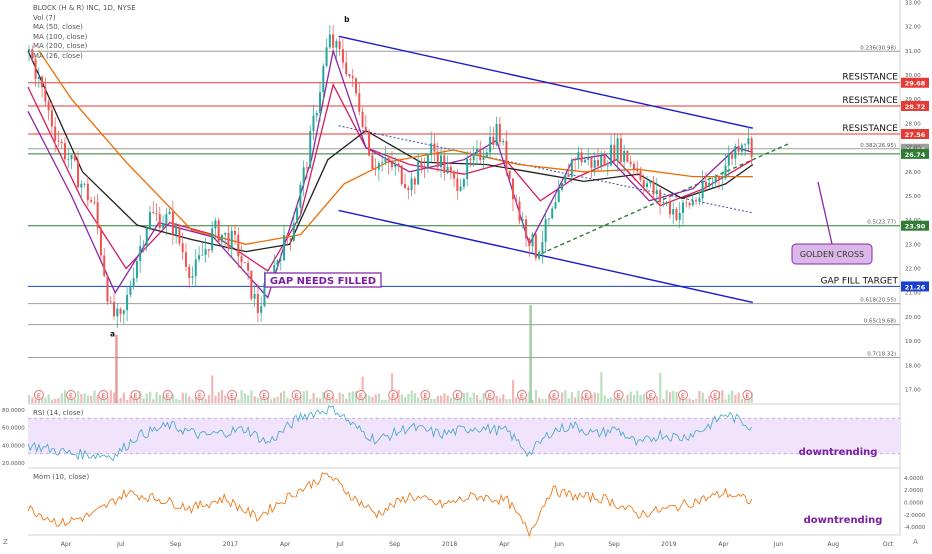 Image resolution: width=932 pixels, height=554 pixels. What do you see at coordinates (878, 146) in the screenshot?
I see `fib-label: 0.382(26.95)` at bounding box center [878, 146].